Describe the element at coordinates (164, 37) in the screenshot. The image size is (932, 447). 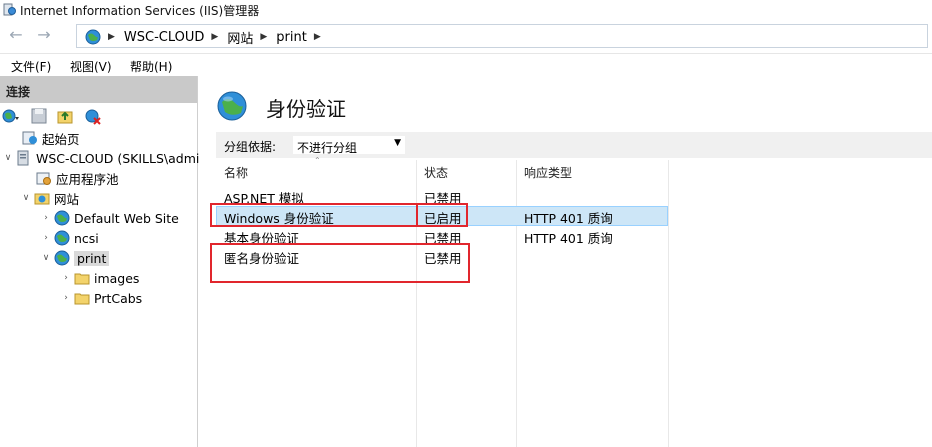
I see `breadcrumb-item-server: WSC-CLOUD` at that location.